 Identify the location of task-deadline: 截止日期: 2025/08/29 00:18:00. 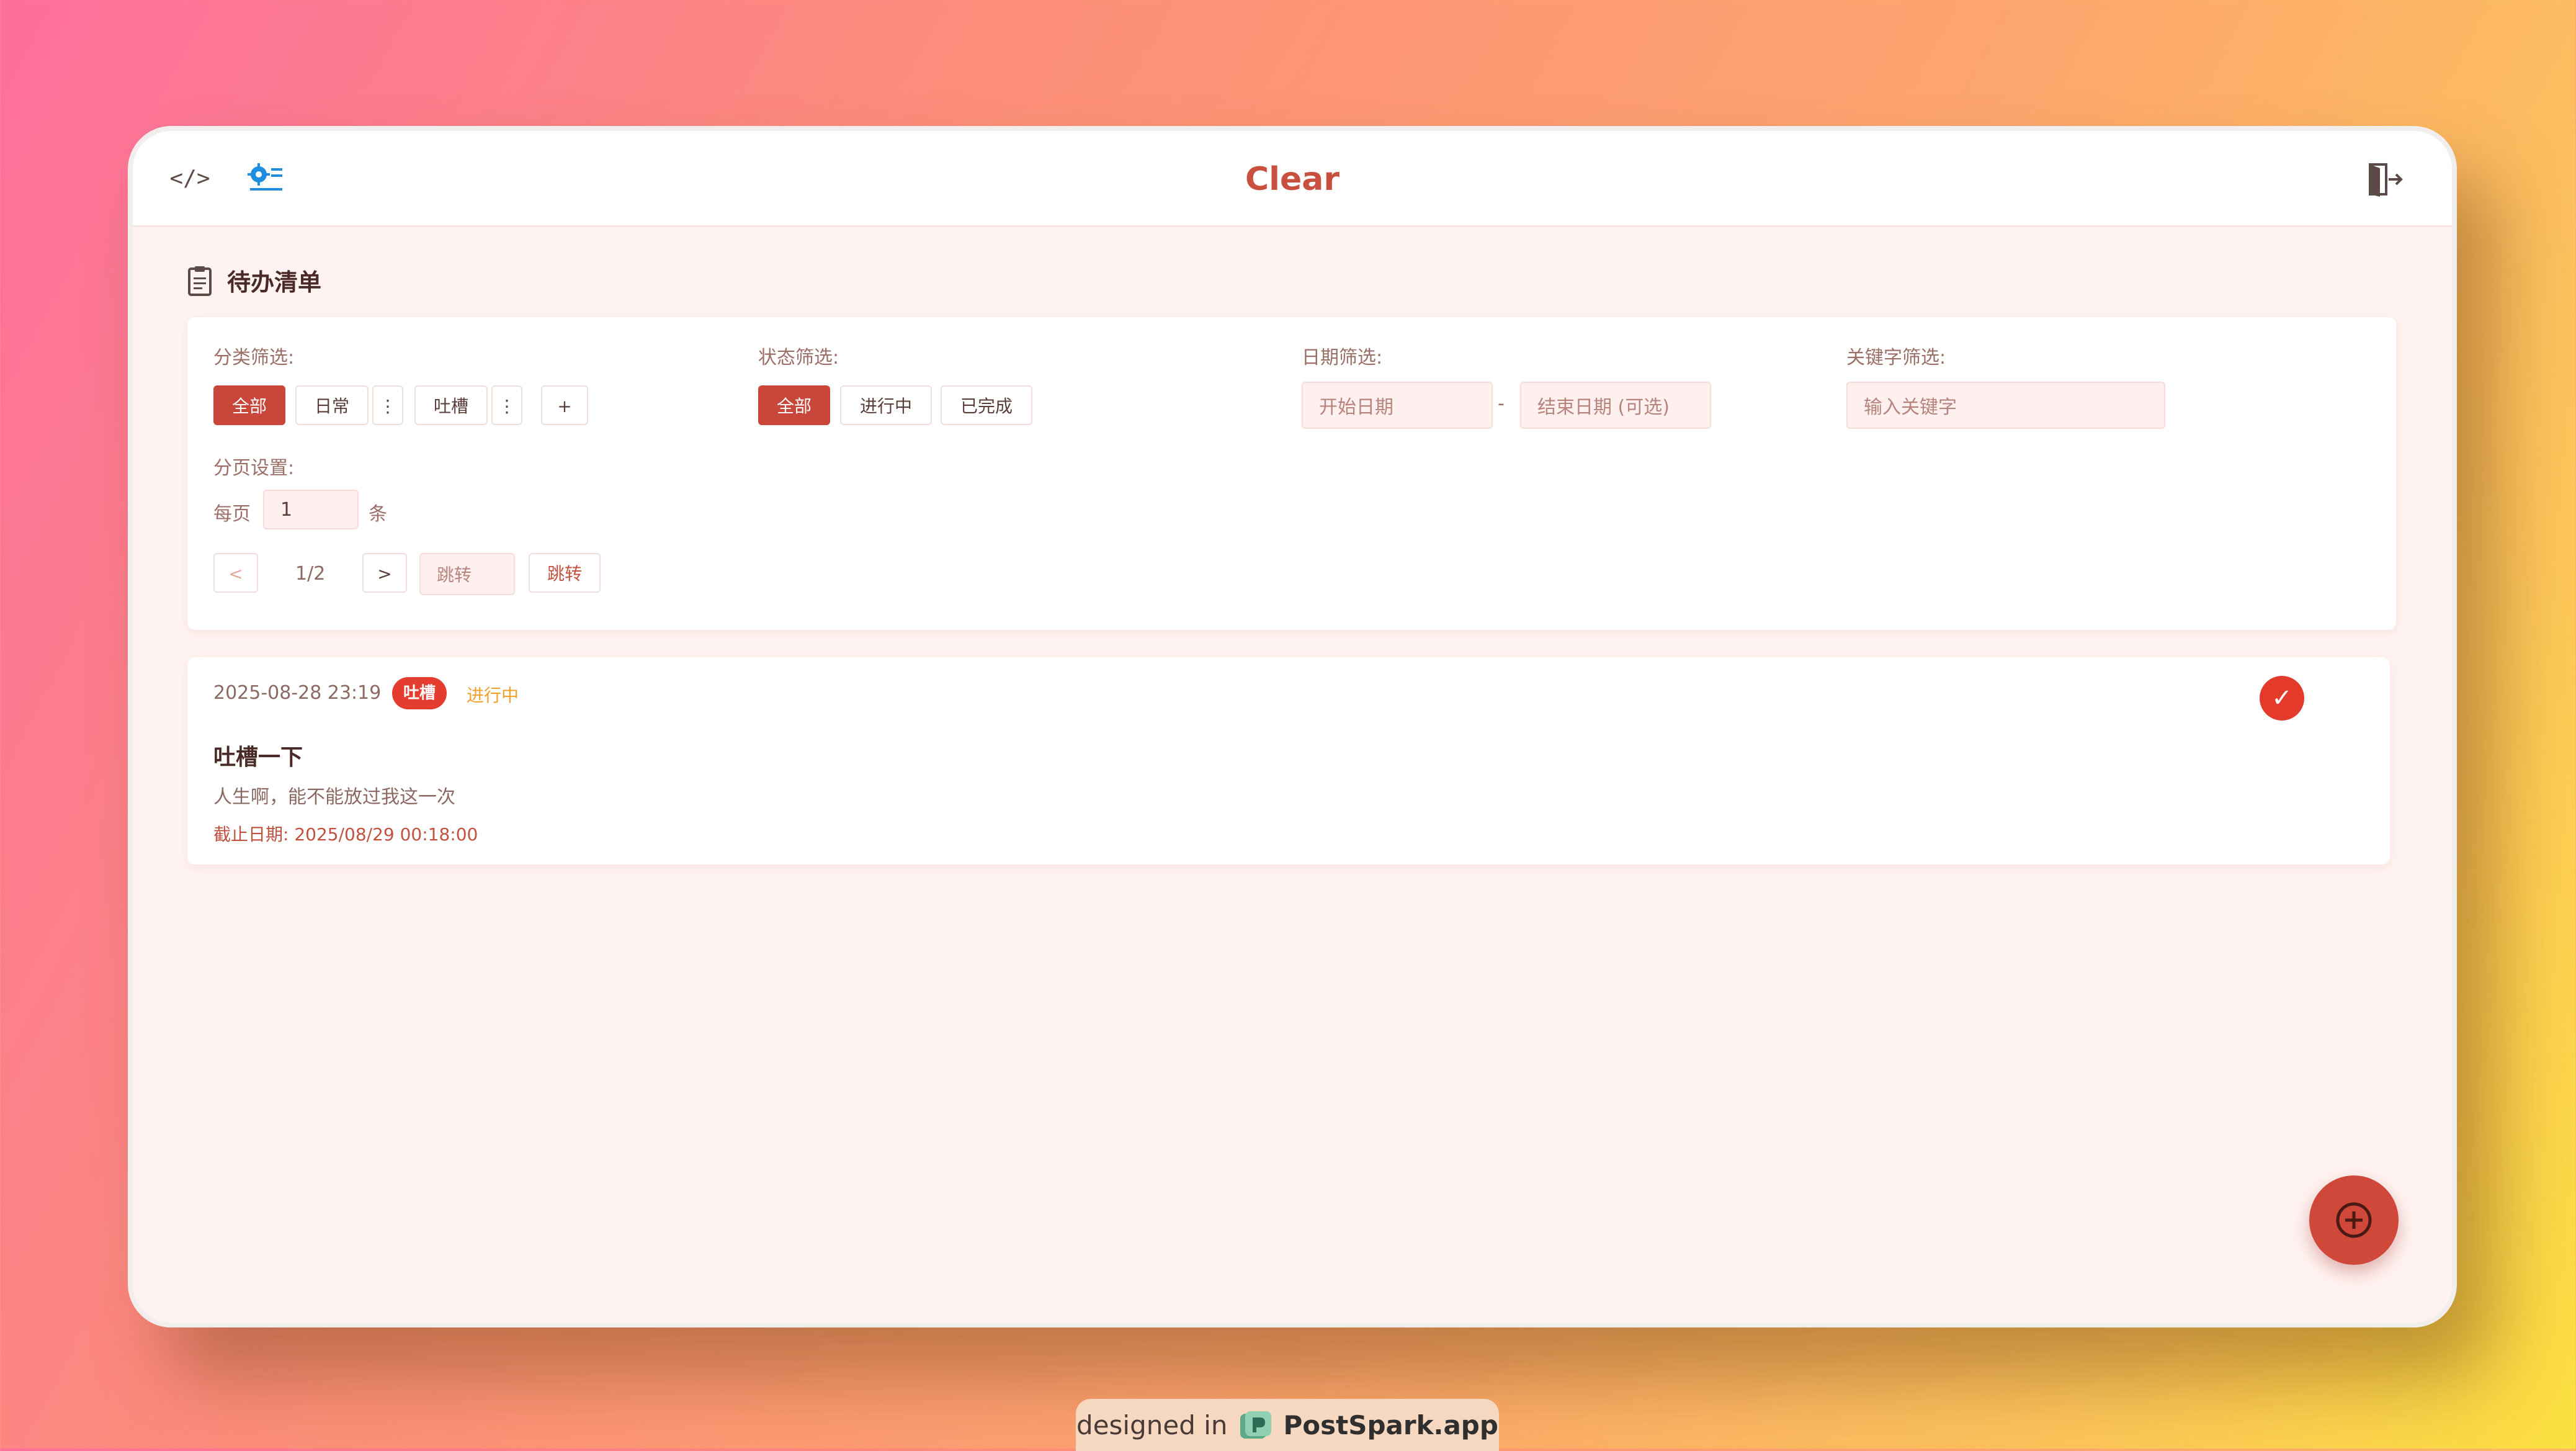
(345, 834).